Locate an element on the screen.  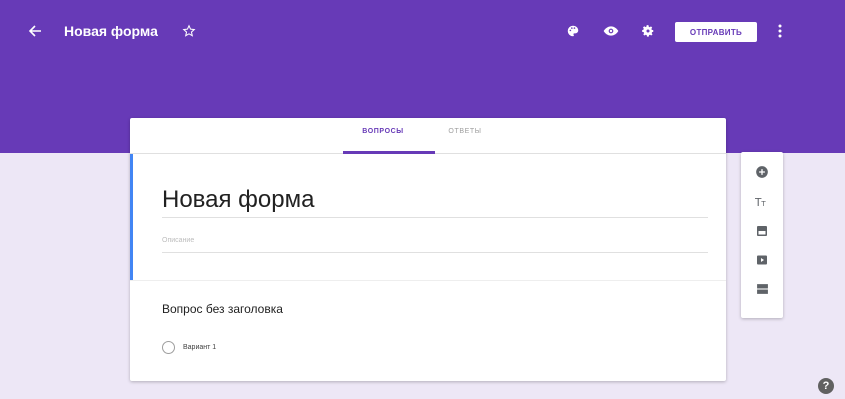
more-vert-icon is located at coordinates (780, 31).